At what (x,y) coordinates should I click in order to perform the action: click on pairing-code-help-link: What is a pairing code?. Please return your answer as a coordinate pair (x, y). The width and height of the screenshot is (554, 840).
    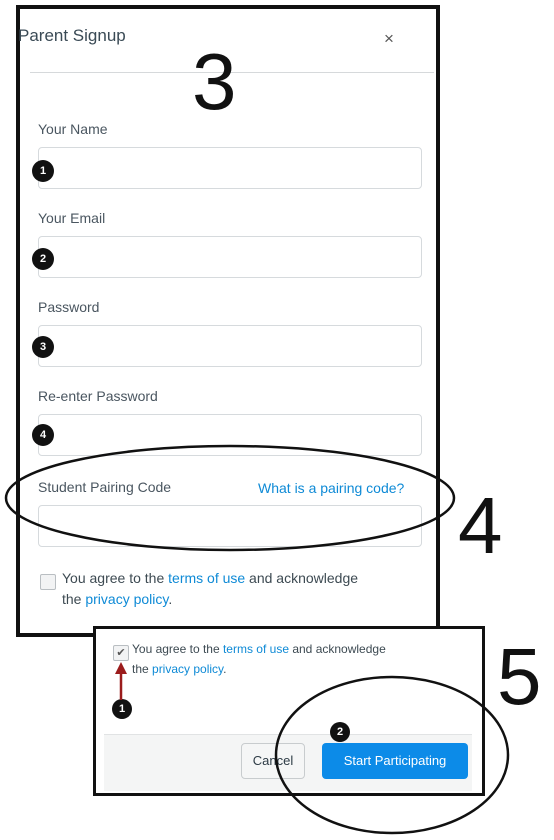
    Looking at the image, I should click on (331, 488).